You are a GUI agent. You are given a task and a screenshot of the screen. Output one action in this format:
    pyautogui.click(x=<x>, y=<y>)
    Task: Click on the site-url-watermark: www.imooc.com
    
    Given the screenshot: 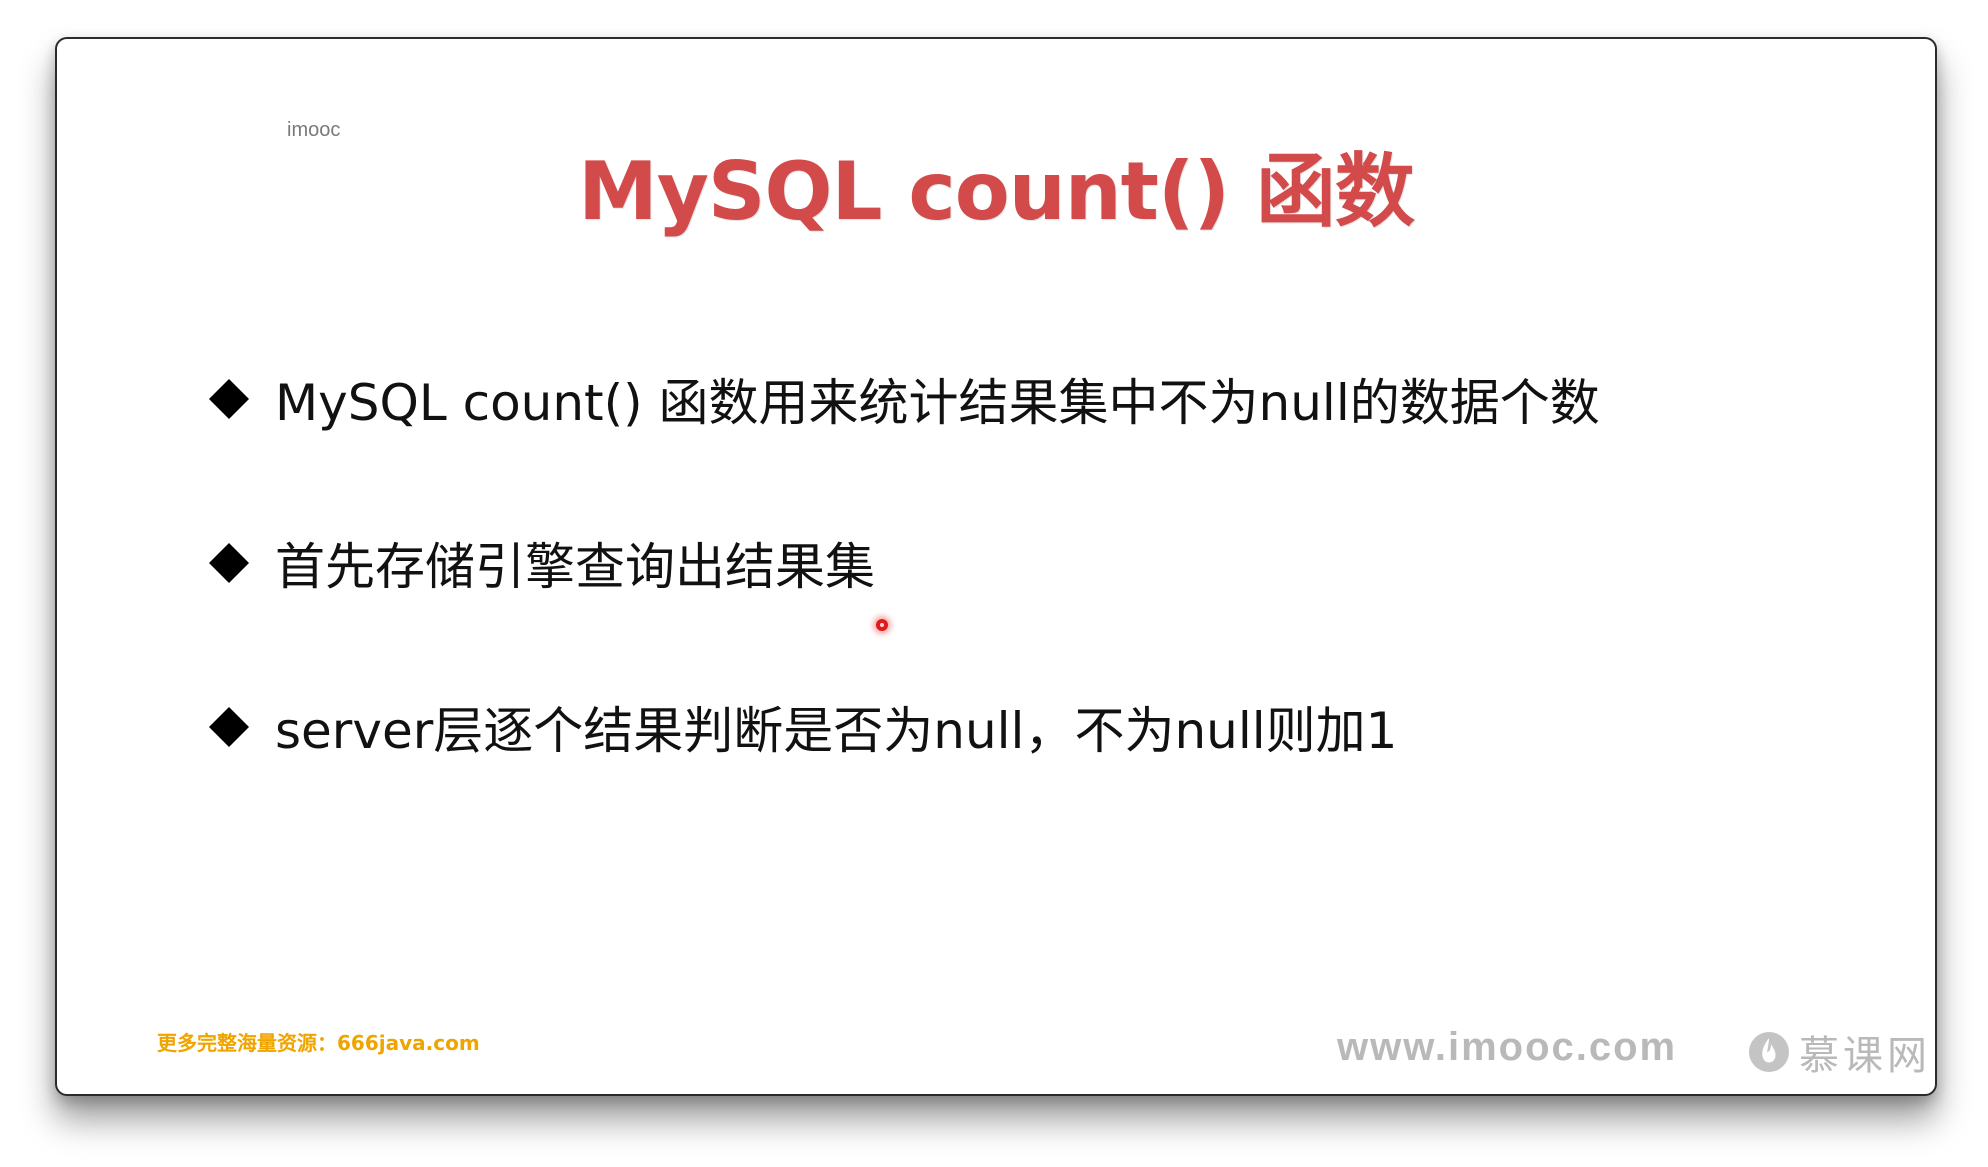 What is the action you would take?
    pyautogui.click(x=1507, y=1047)
    